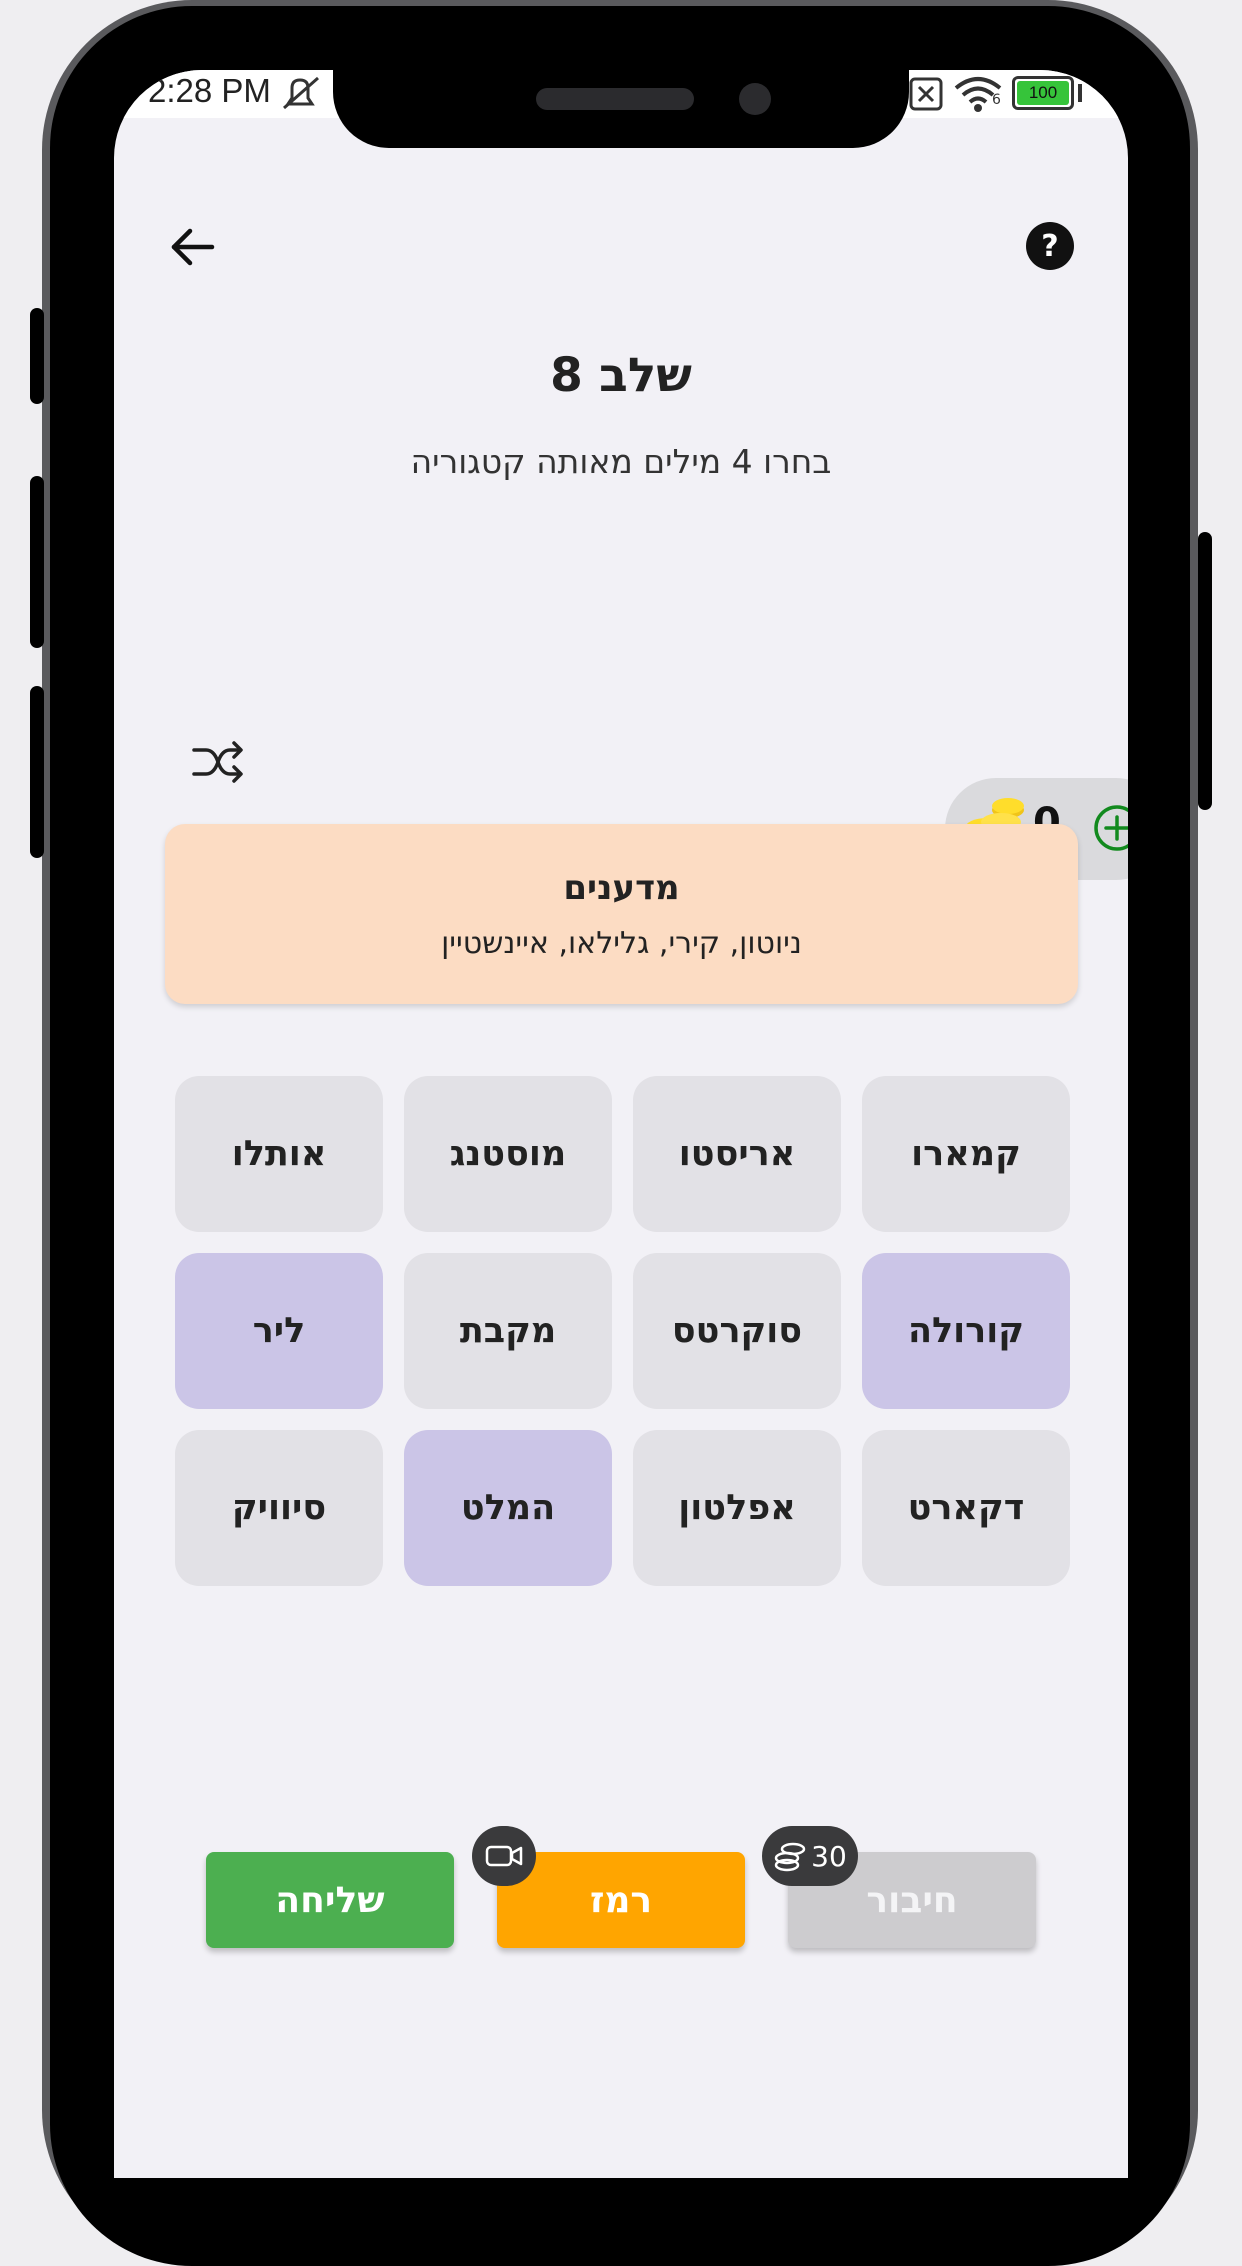 This screenshot has height=2266, width=1242. I want to click on word-tile: אותלו, so click(279, 1154).